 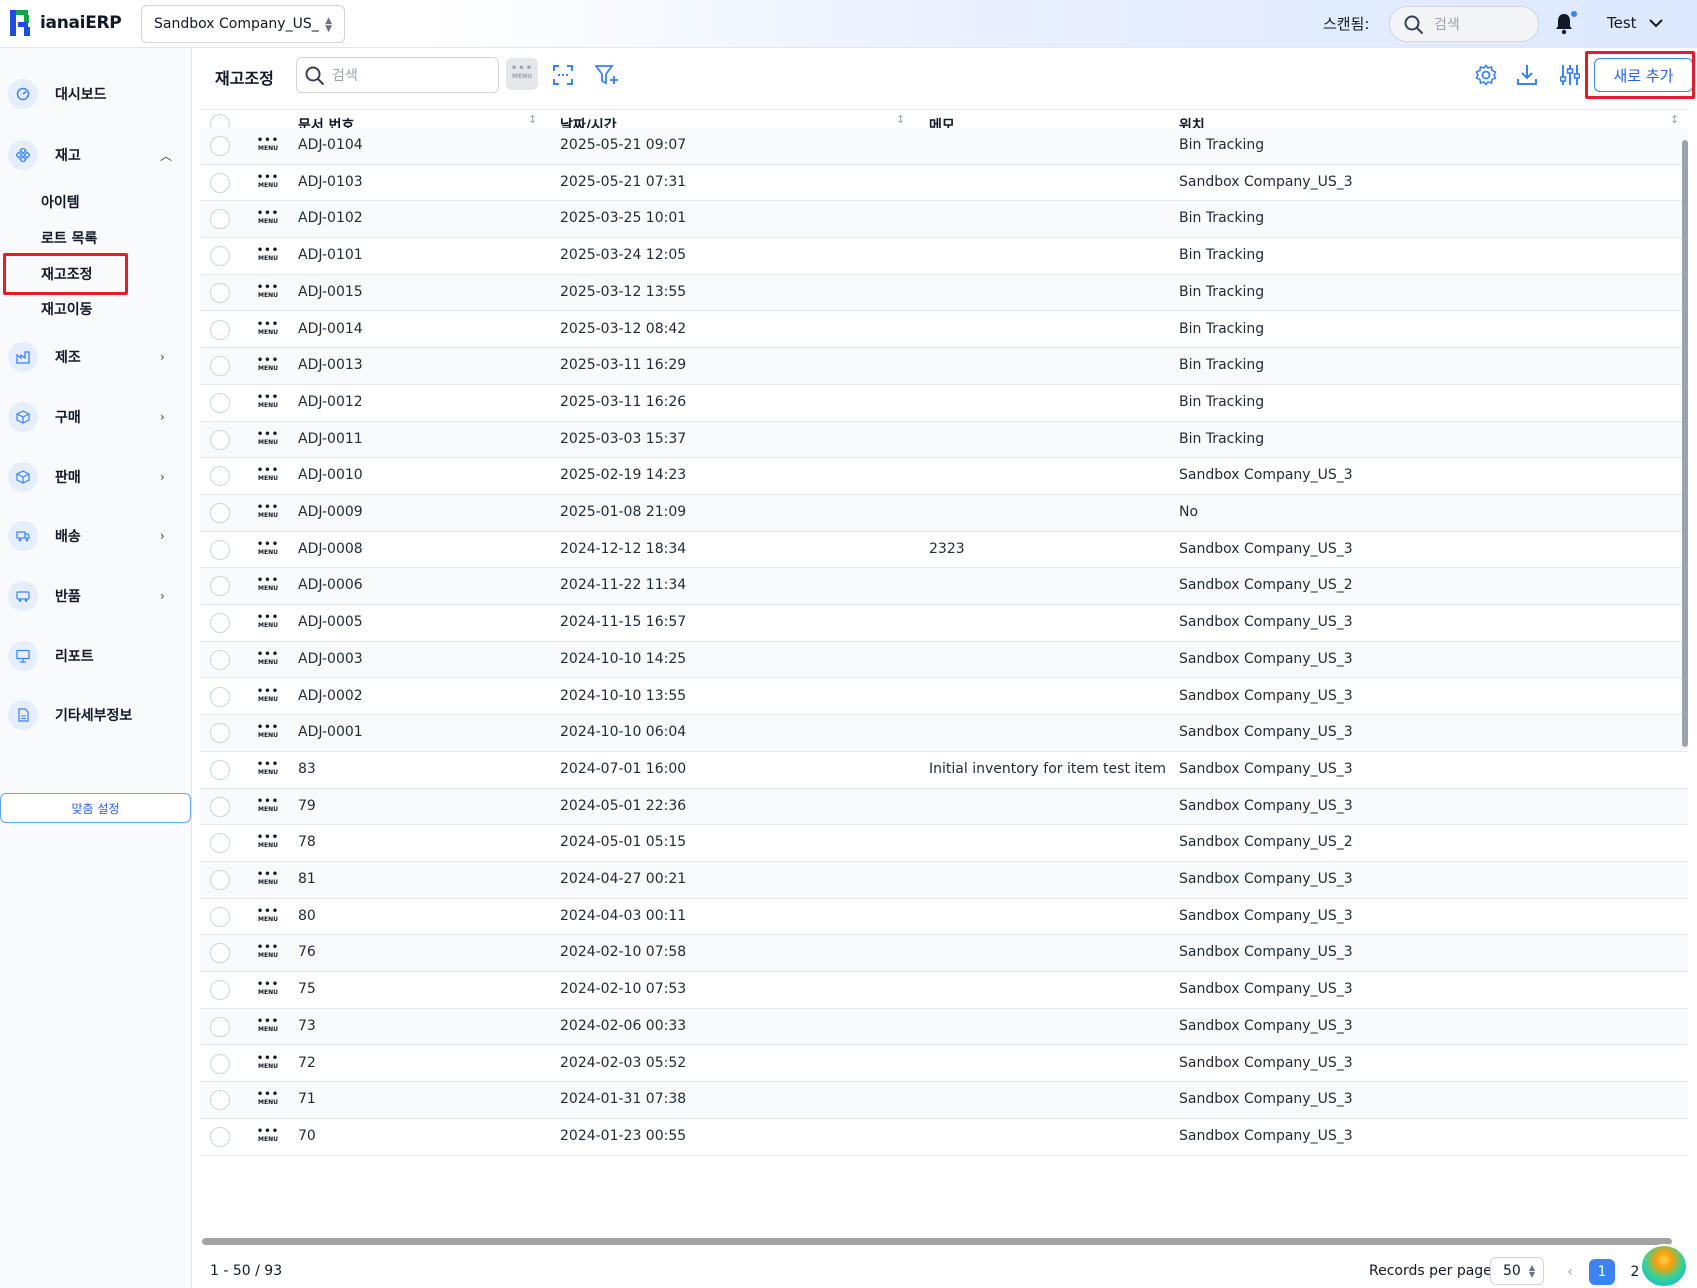 What do you see at coordinates (1622, 23) in the screenshot?
I see `user-name: Test` at bounding box center [1622, 23].